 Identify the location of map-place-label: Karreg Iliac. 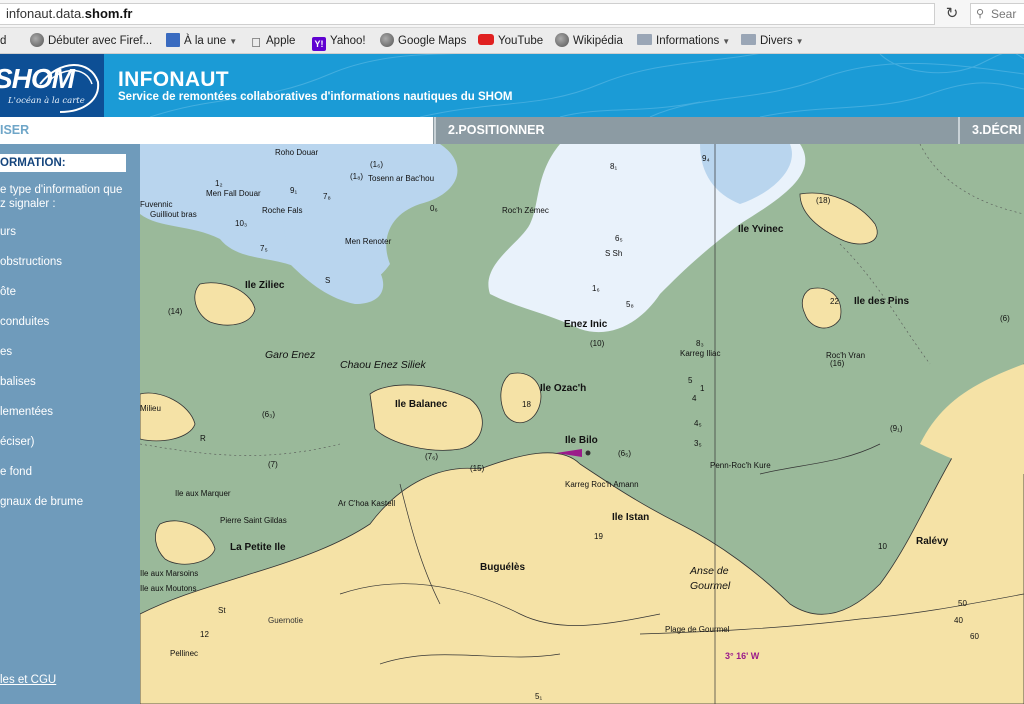
(700, 353).